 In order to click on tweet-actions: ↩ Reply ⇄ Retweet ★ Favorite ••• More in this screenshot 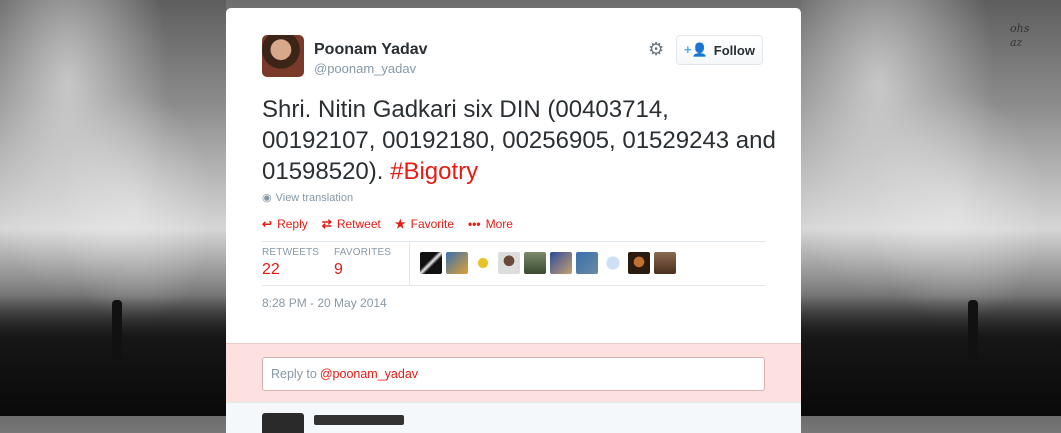, I will do `click(389, 224)`.